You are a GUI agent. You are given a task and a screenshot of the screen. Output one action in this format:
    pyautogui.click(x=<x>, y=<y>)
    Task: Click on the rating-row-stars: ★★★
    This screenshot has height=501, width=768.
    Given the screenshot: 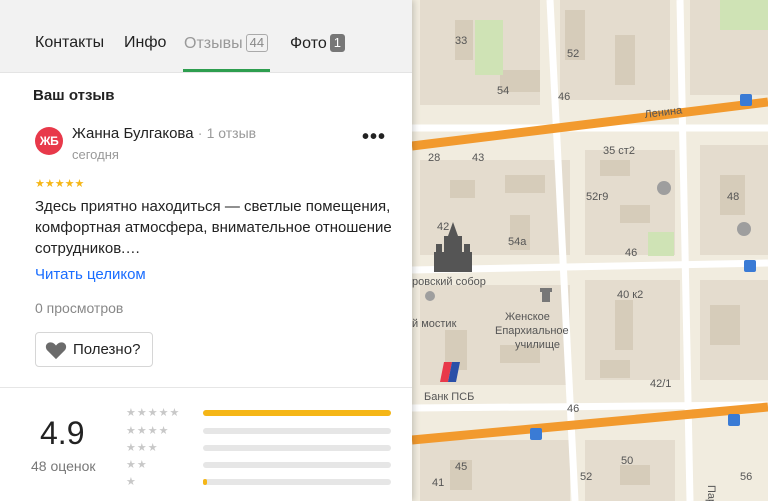 What is the action you would take?
    pyautogui.click(x=142, y=448)
    